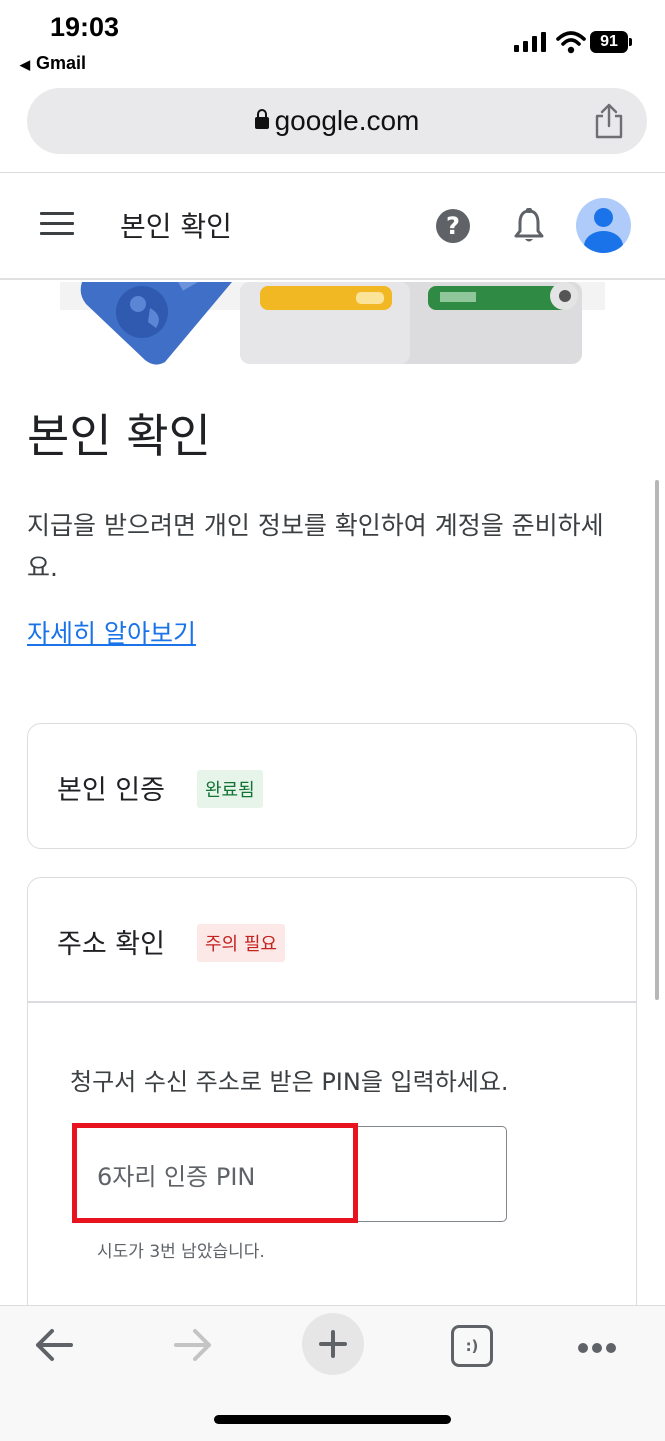 This screenshot has height=1441, width=665. What do you see at coordinates (332, 1419) in the screenshot?
I see `home-indicator` at bounding box center [332, 1419].